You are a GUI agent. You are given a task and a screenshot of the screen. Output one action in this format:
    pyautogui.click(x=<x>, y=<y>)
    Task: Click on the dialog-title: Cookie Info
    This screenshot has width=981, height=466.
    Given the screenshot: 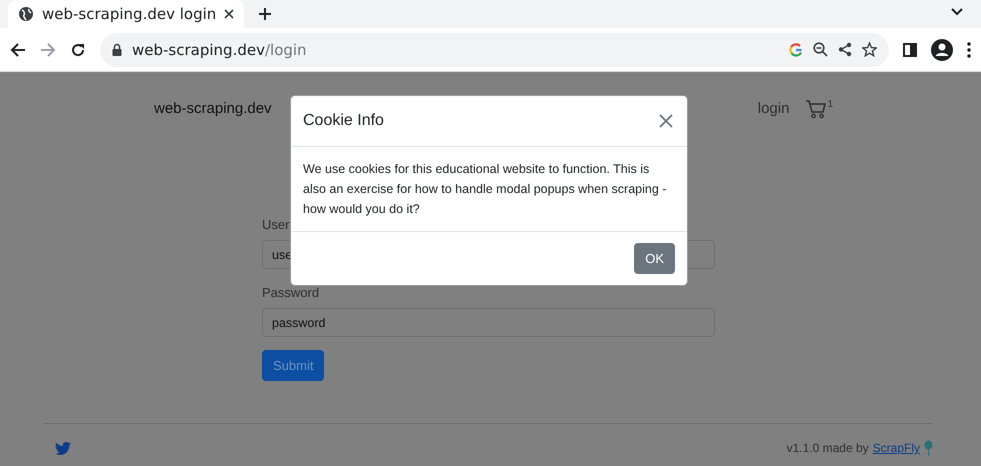 What is the action you would take?
    pyautogui.click(x=344, y=121)
    